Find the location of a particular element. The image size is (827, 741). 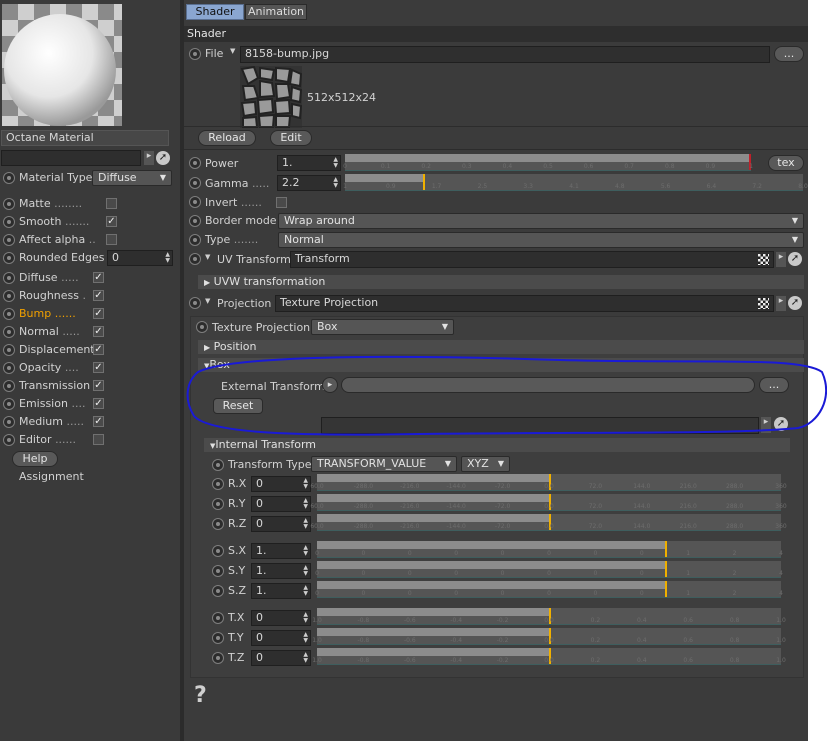

gamma-radio is located at coordinates (195, 183).